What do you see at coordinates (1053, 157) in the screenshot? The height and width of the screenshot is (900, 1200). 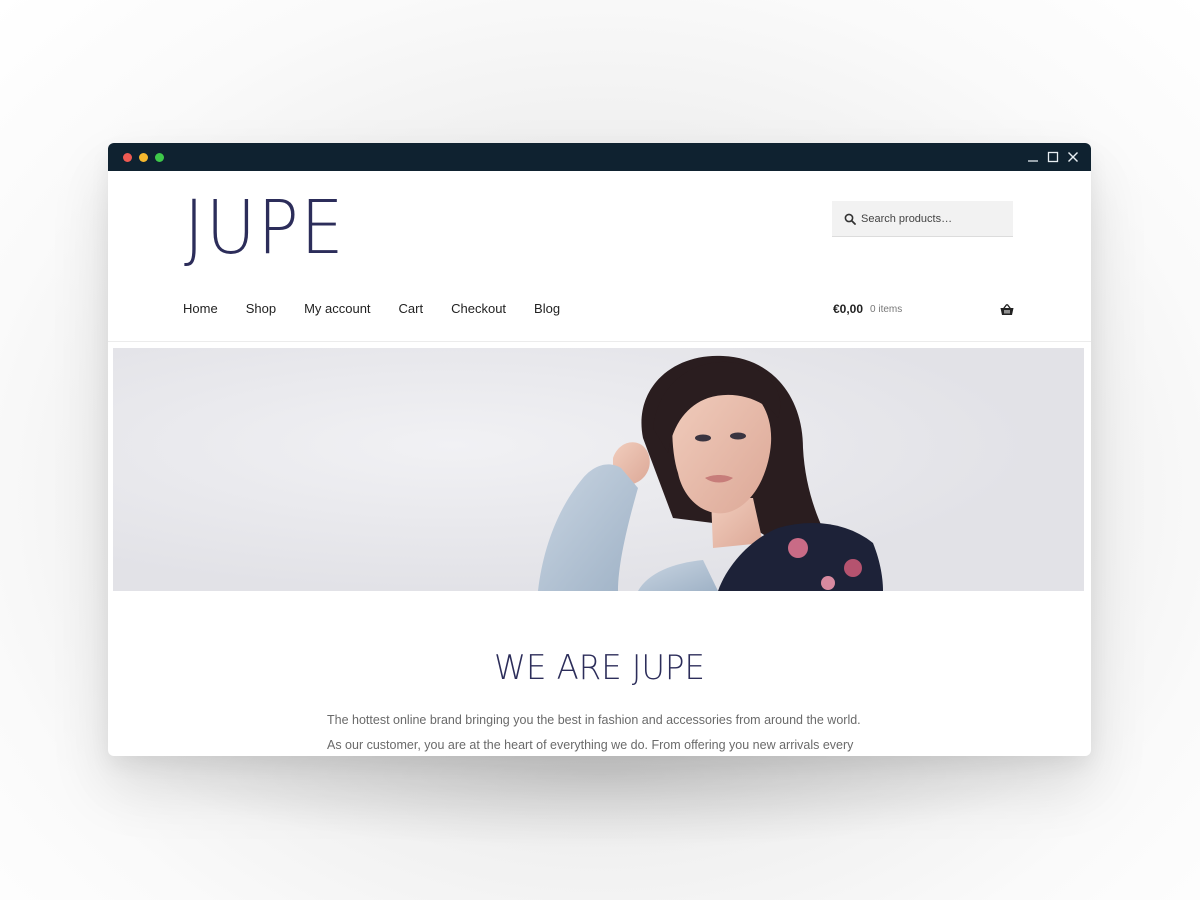 I see `maximize-icon` at bounding box center [1053, 157].